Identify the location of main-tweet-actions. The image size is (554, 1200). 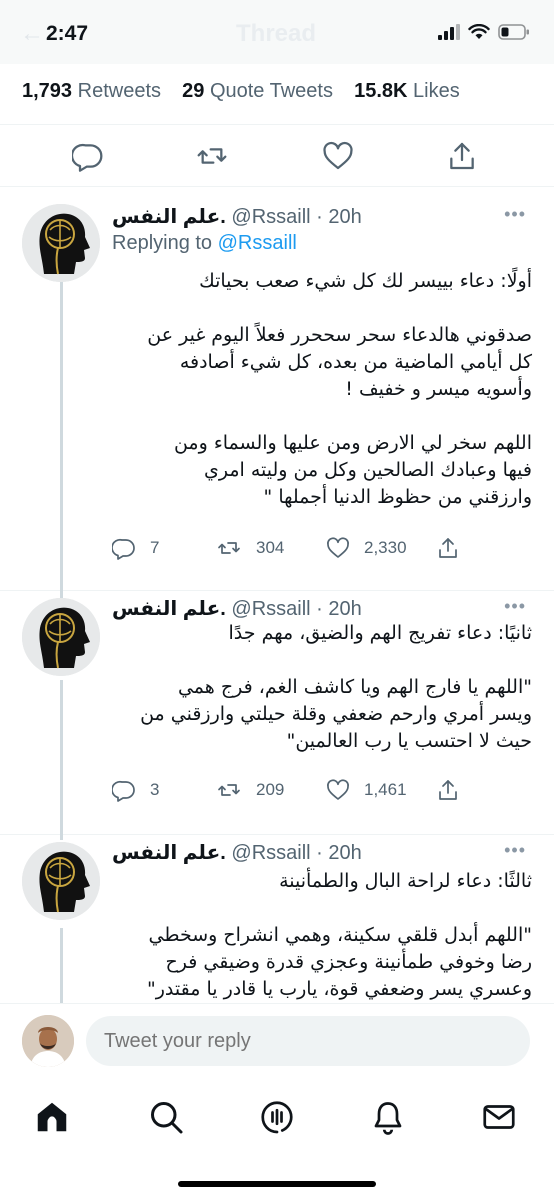
(277, 156).